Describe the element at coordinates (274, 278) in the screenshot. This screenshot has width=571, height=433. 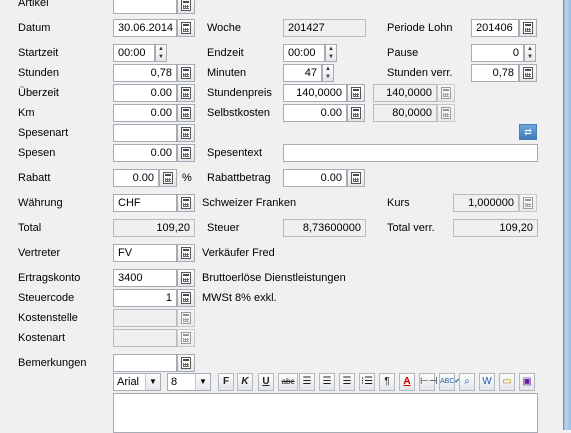
I see `ertragskonto-desc: Bruttoerlöse Dienstleistungen` at that location.